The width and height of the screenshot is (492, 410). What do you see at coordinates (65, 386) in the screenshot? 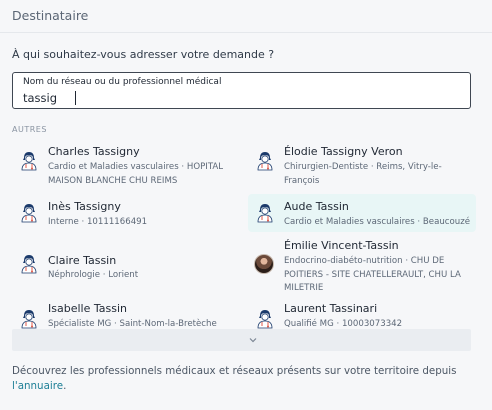
I see `footer-end: .` at bounding box center [65, 386].